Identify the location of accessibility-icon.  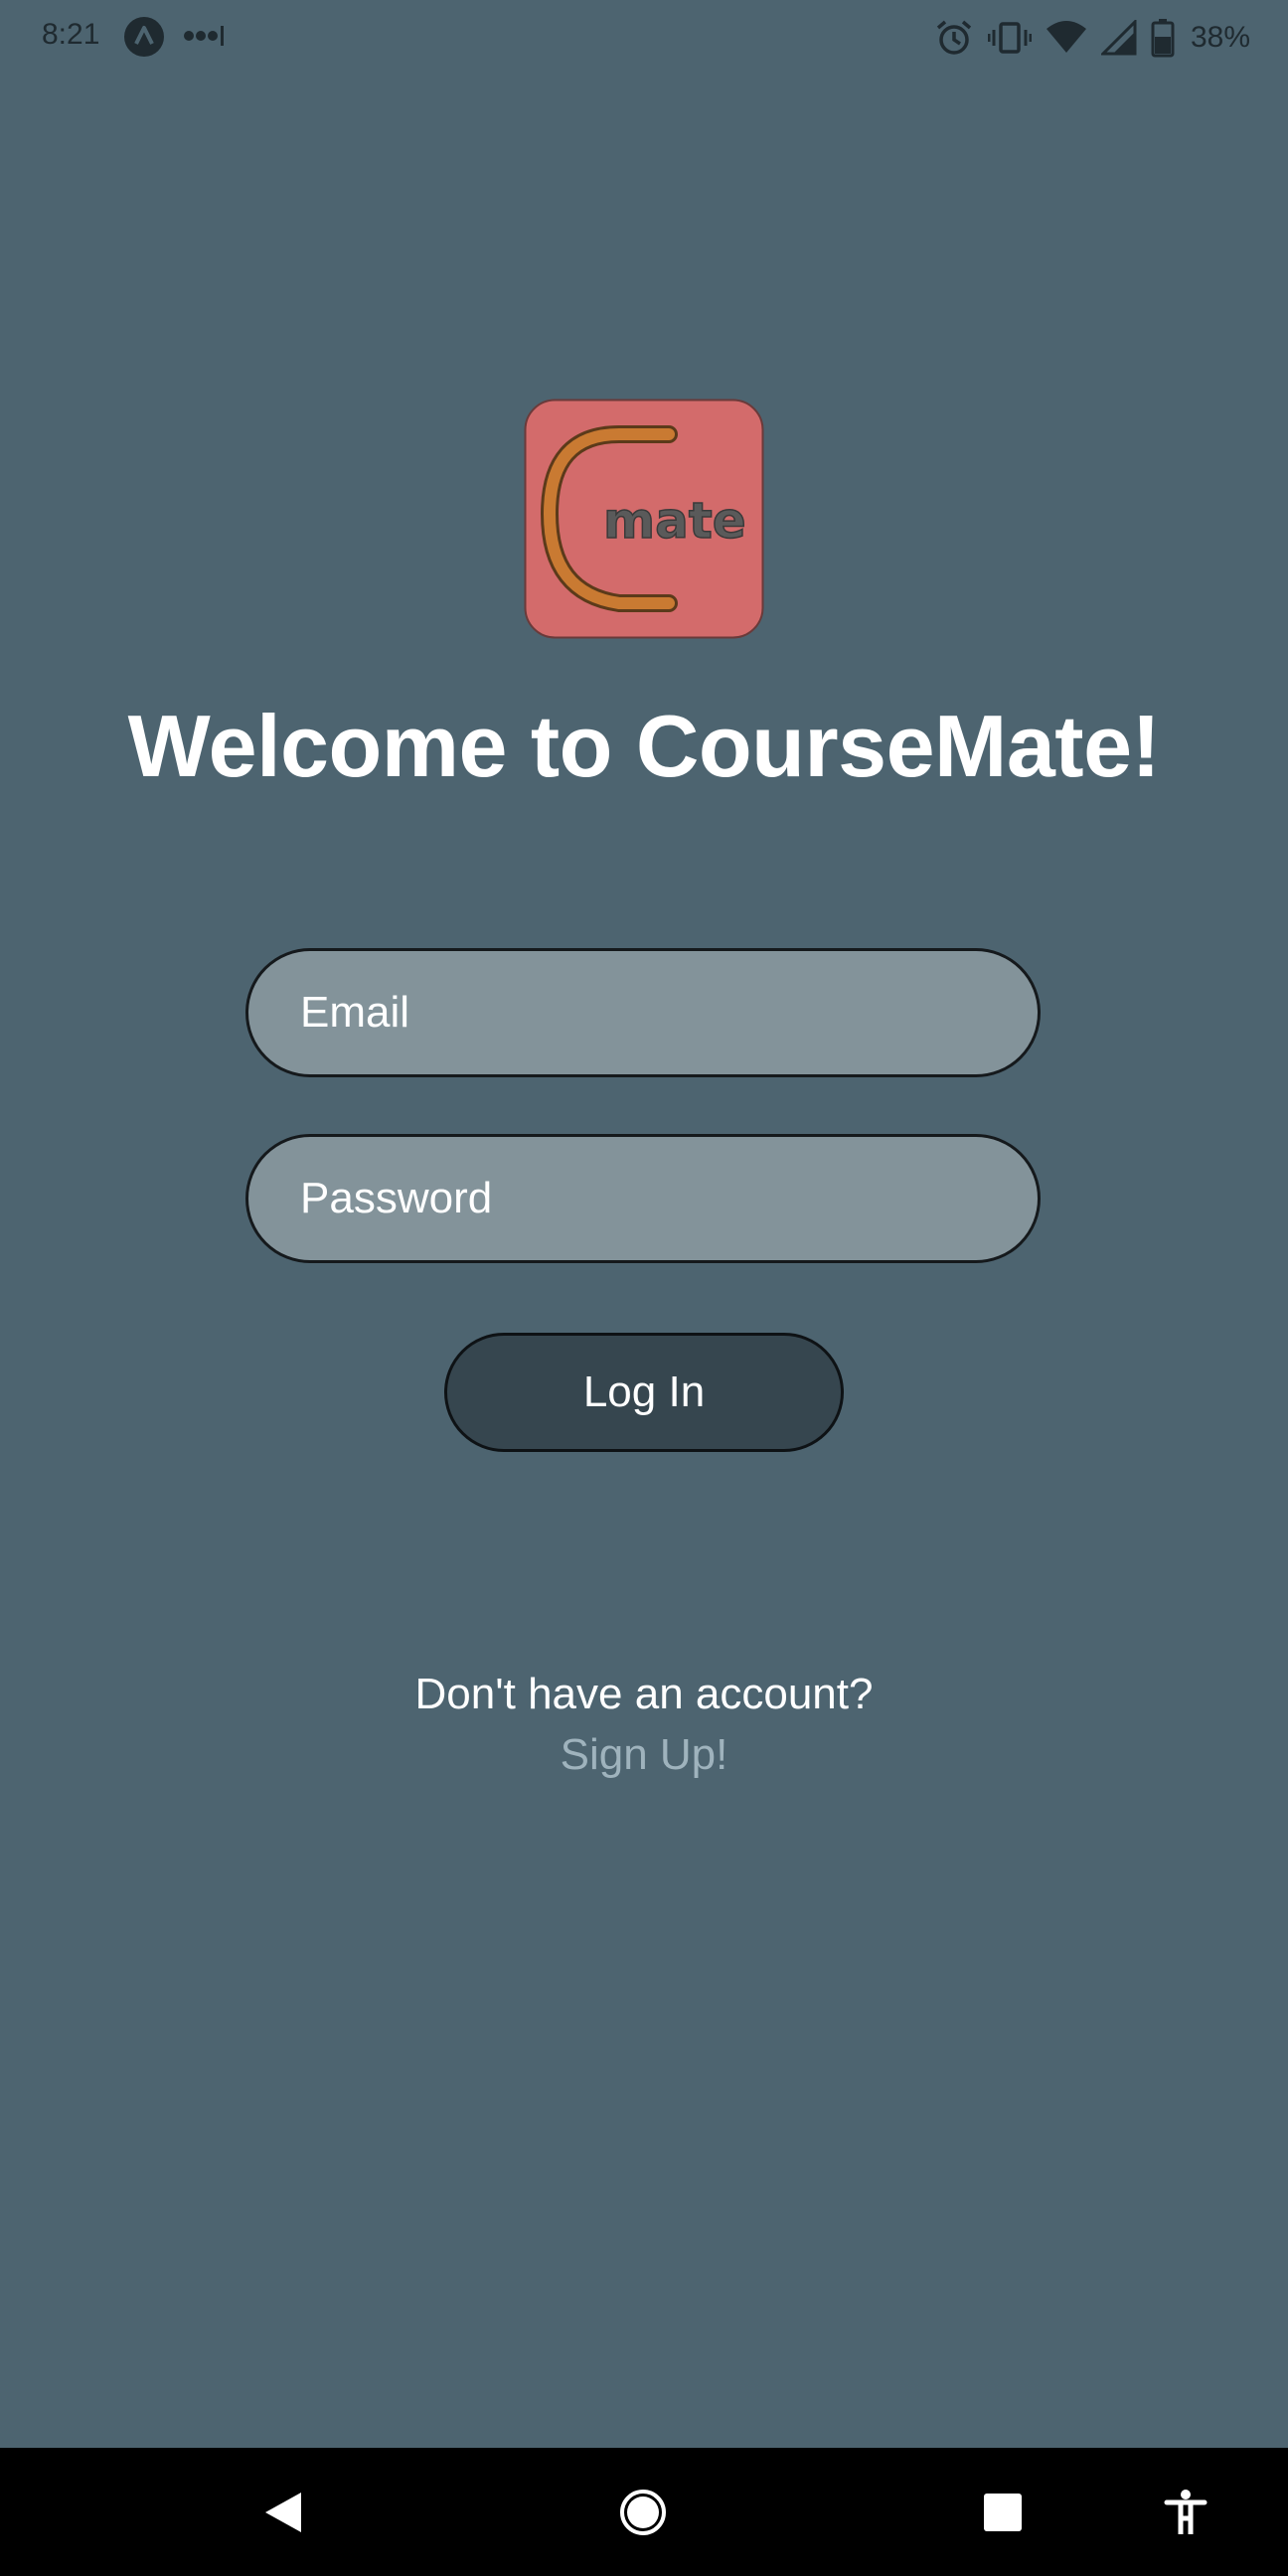
(1186, 2511).